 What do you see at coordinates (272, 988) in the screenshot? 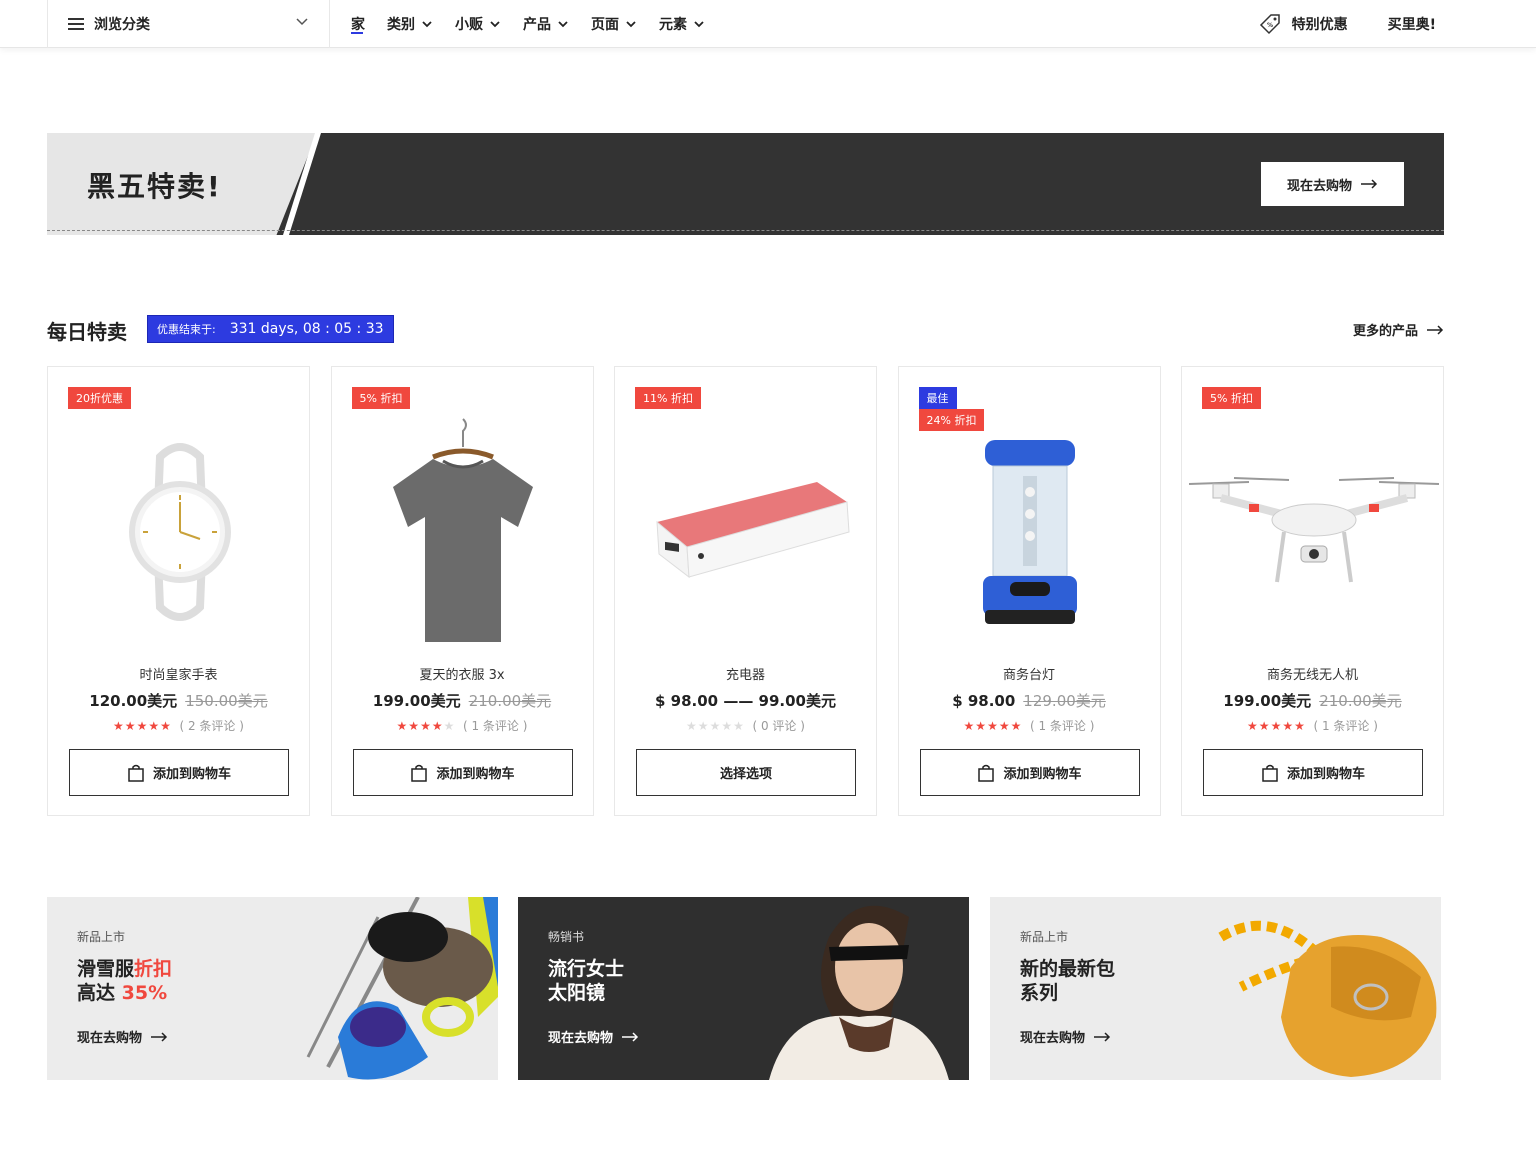
I see `promo-banner-ski: 新品上市 滑雪服折扣 高达 35% 现在去购物` at bounding box center [272, 988].